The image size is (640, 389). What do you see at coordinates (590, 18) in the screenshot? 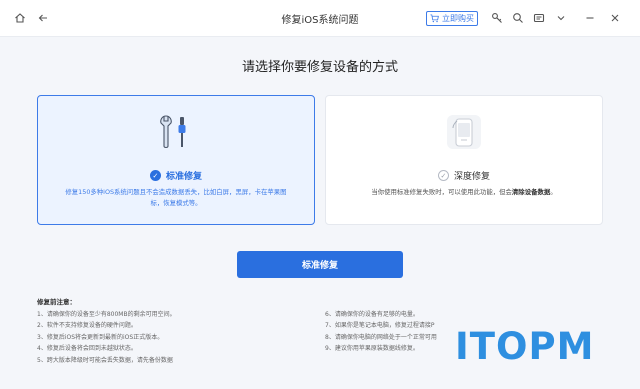
I see `minimize-icon` at bounding box center [590, 18].